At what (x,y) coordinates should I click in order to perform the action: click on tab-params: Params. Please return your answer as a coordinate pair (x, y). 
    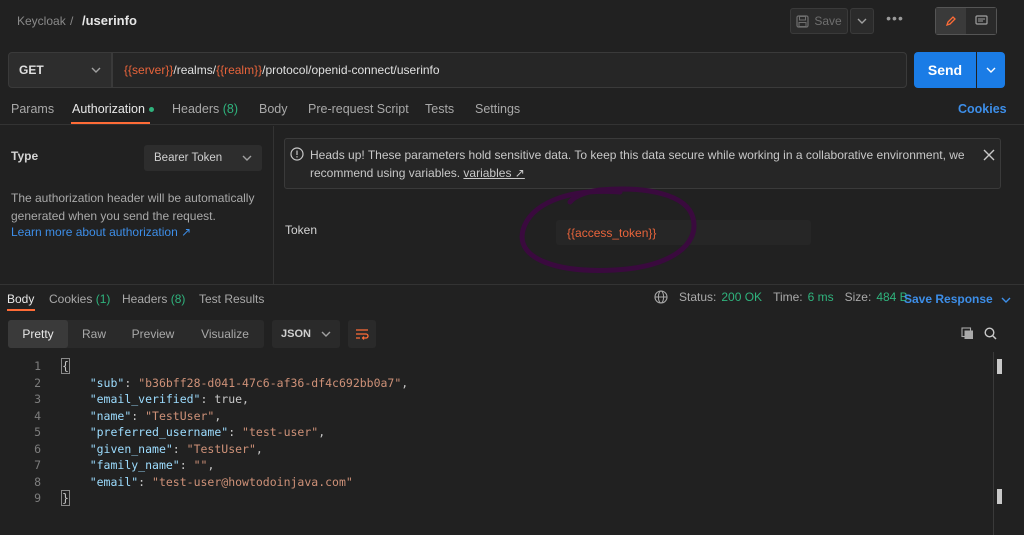
    Looking at the image, I should click on (32, 109).